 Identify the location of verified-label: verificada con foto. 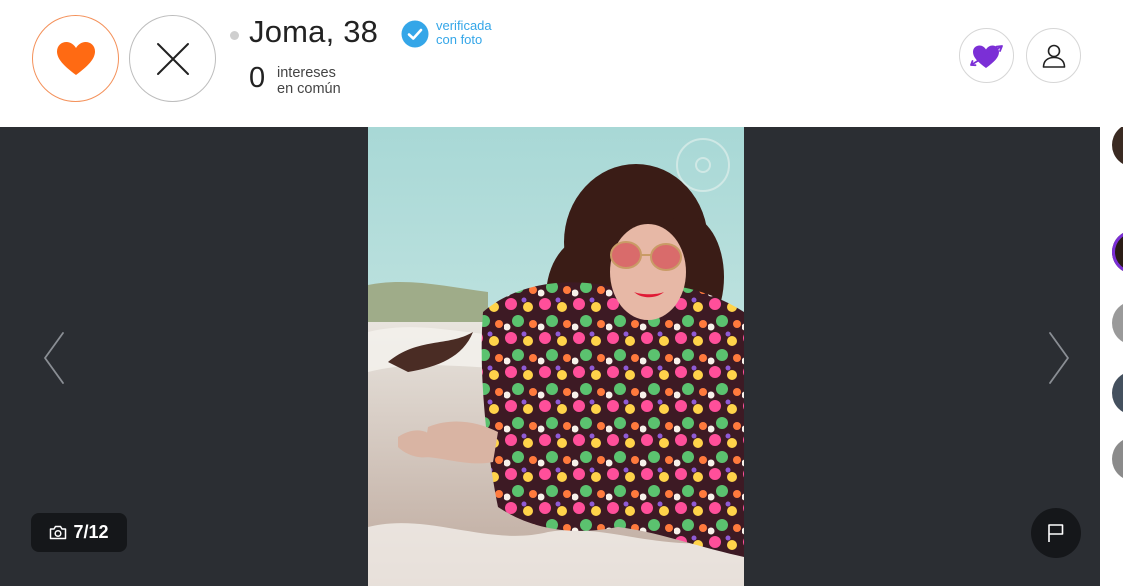
(464, 32).